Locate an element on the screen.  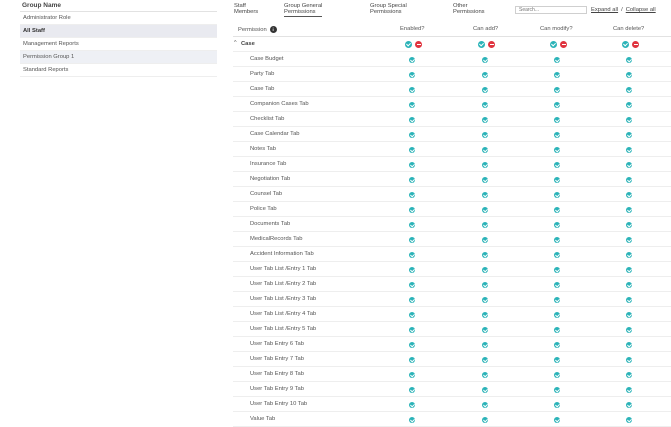
group-item: Management Reports is located at coordinates (118, 44).